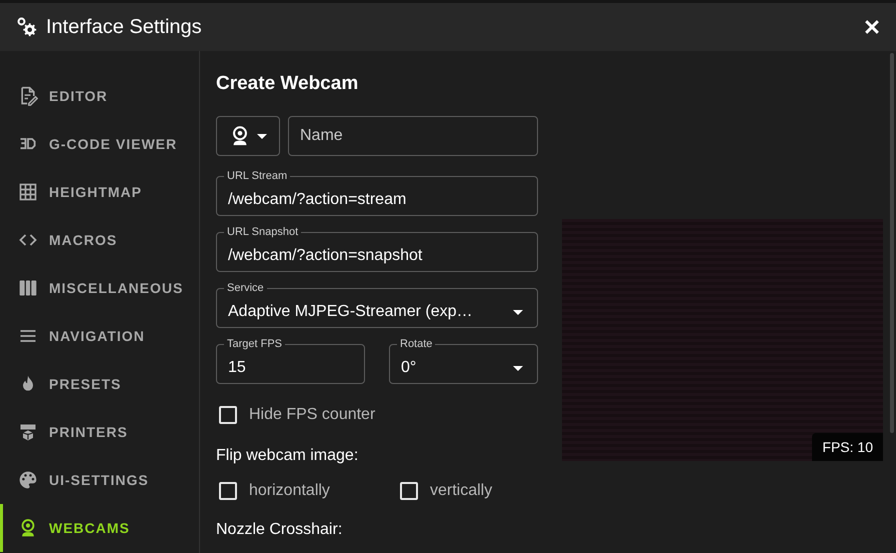 The width and height of the screenshot is (896, 553). I want to click on form-title: Create Webcam, so click(288, 84).